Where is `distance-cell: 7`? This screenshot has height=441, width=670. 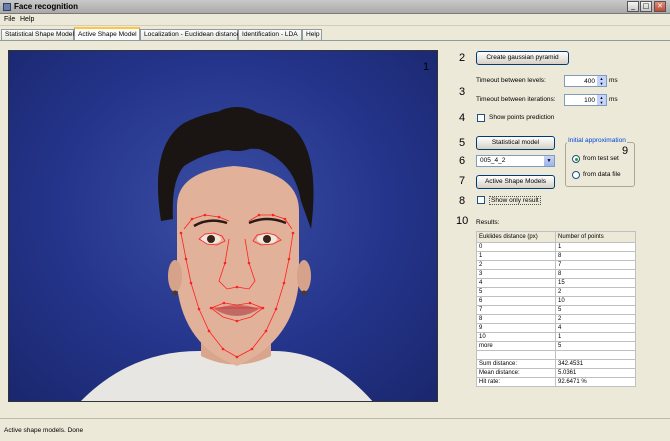
distance-cell: 7 is located at coordinates (516, 310).